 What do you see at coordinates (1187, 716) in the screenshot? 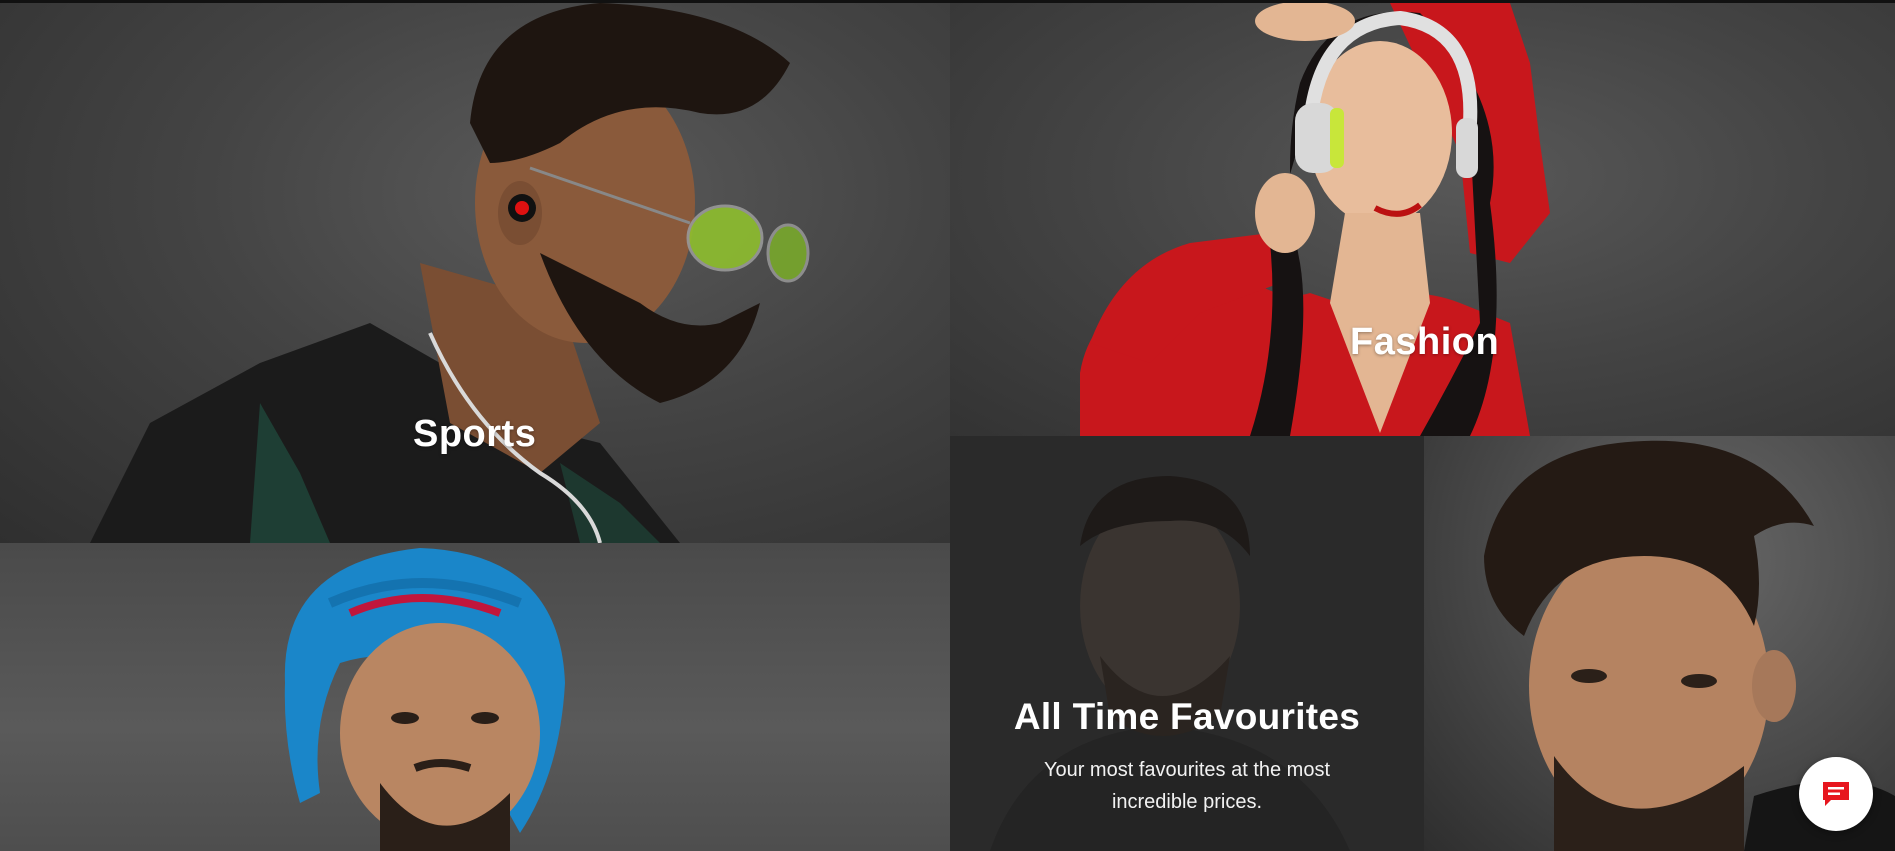
I see `favourites-title: All Time Favourites` at bounding box center [1187, 716].